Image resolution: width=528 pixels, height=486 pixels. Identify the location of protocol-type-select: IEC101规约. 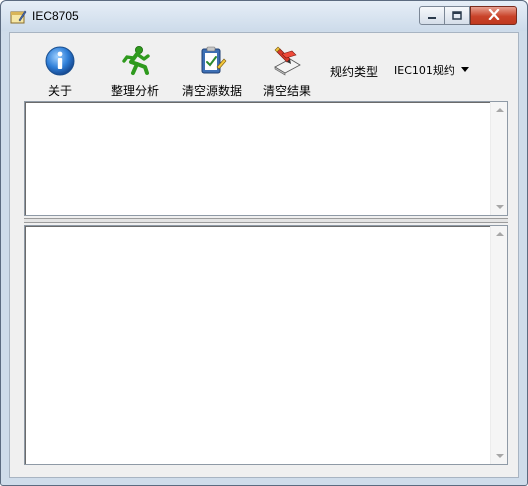
(432, 69).